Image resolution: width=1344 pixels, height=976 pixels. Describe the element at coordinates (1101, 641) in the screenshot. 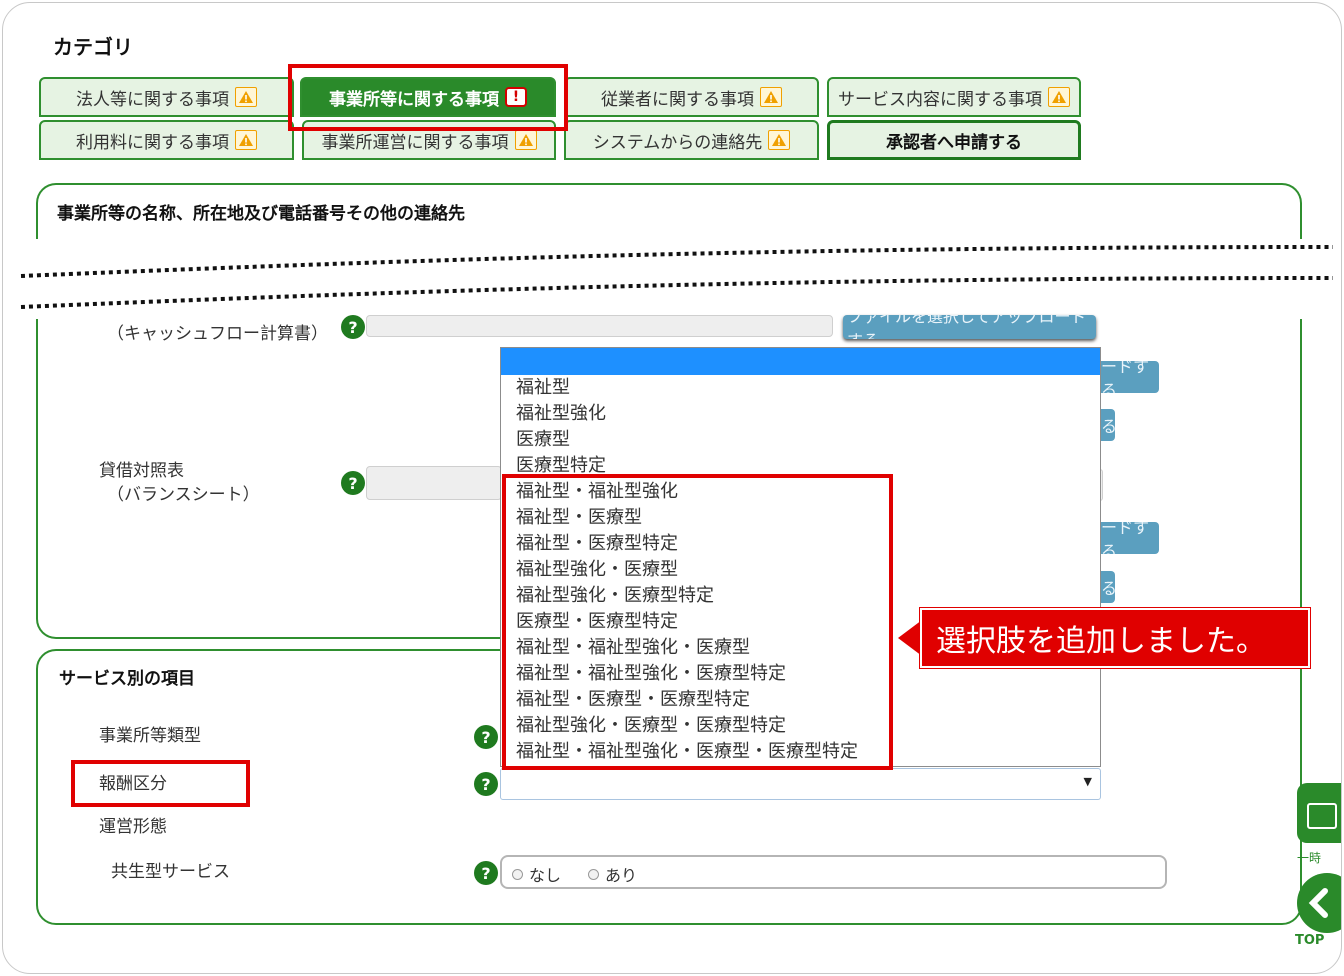

I see `callout-text: 選択肢を追加しました。` at that location.